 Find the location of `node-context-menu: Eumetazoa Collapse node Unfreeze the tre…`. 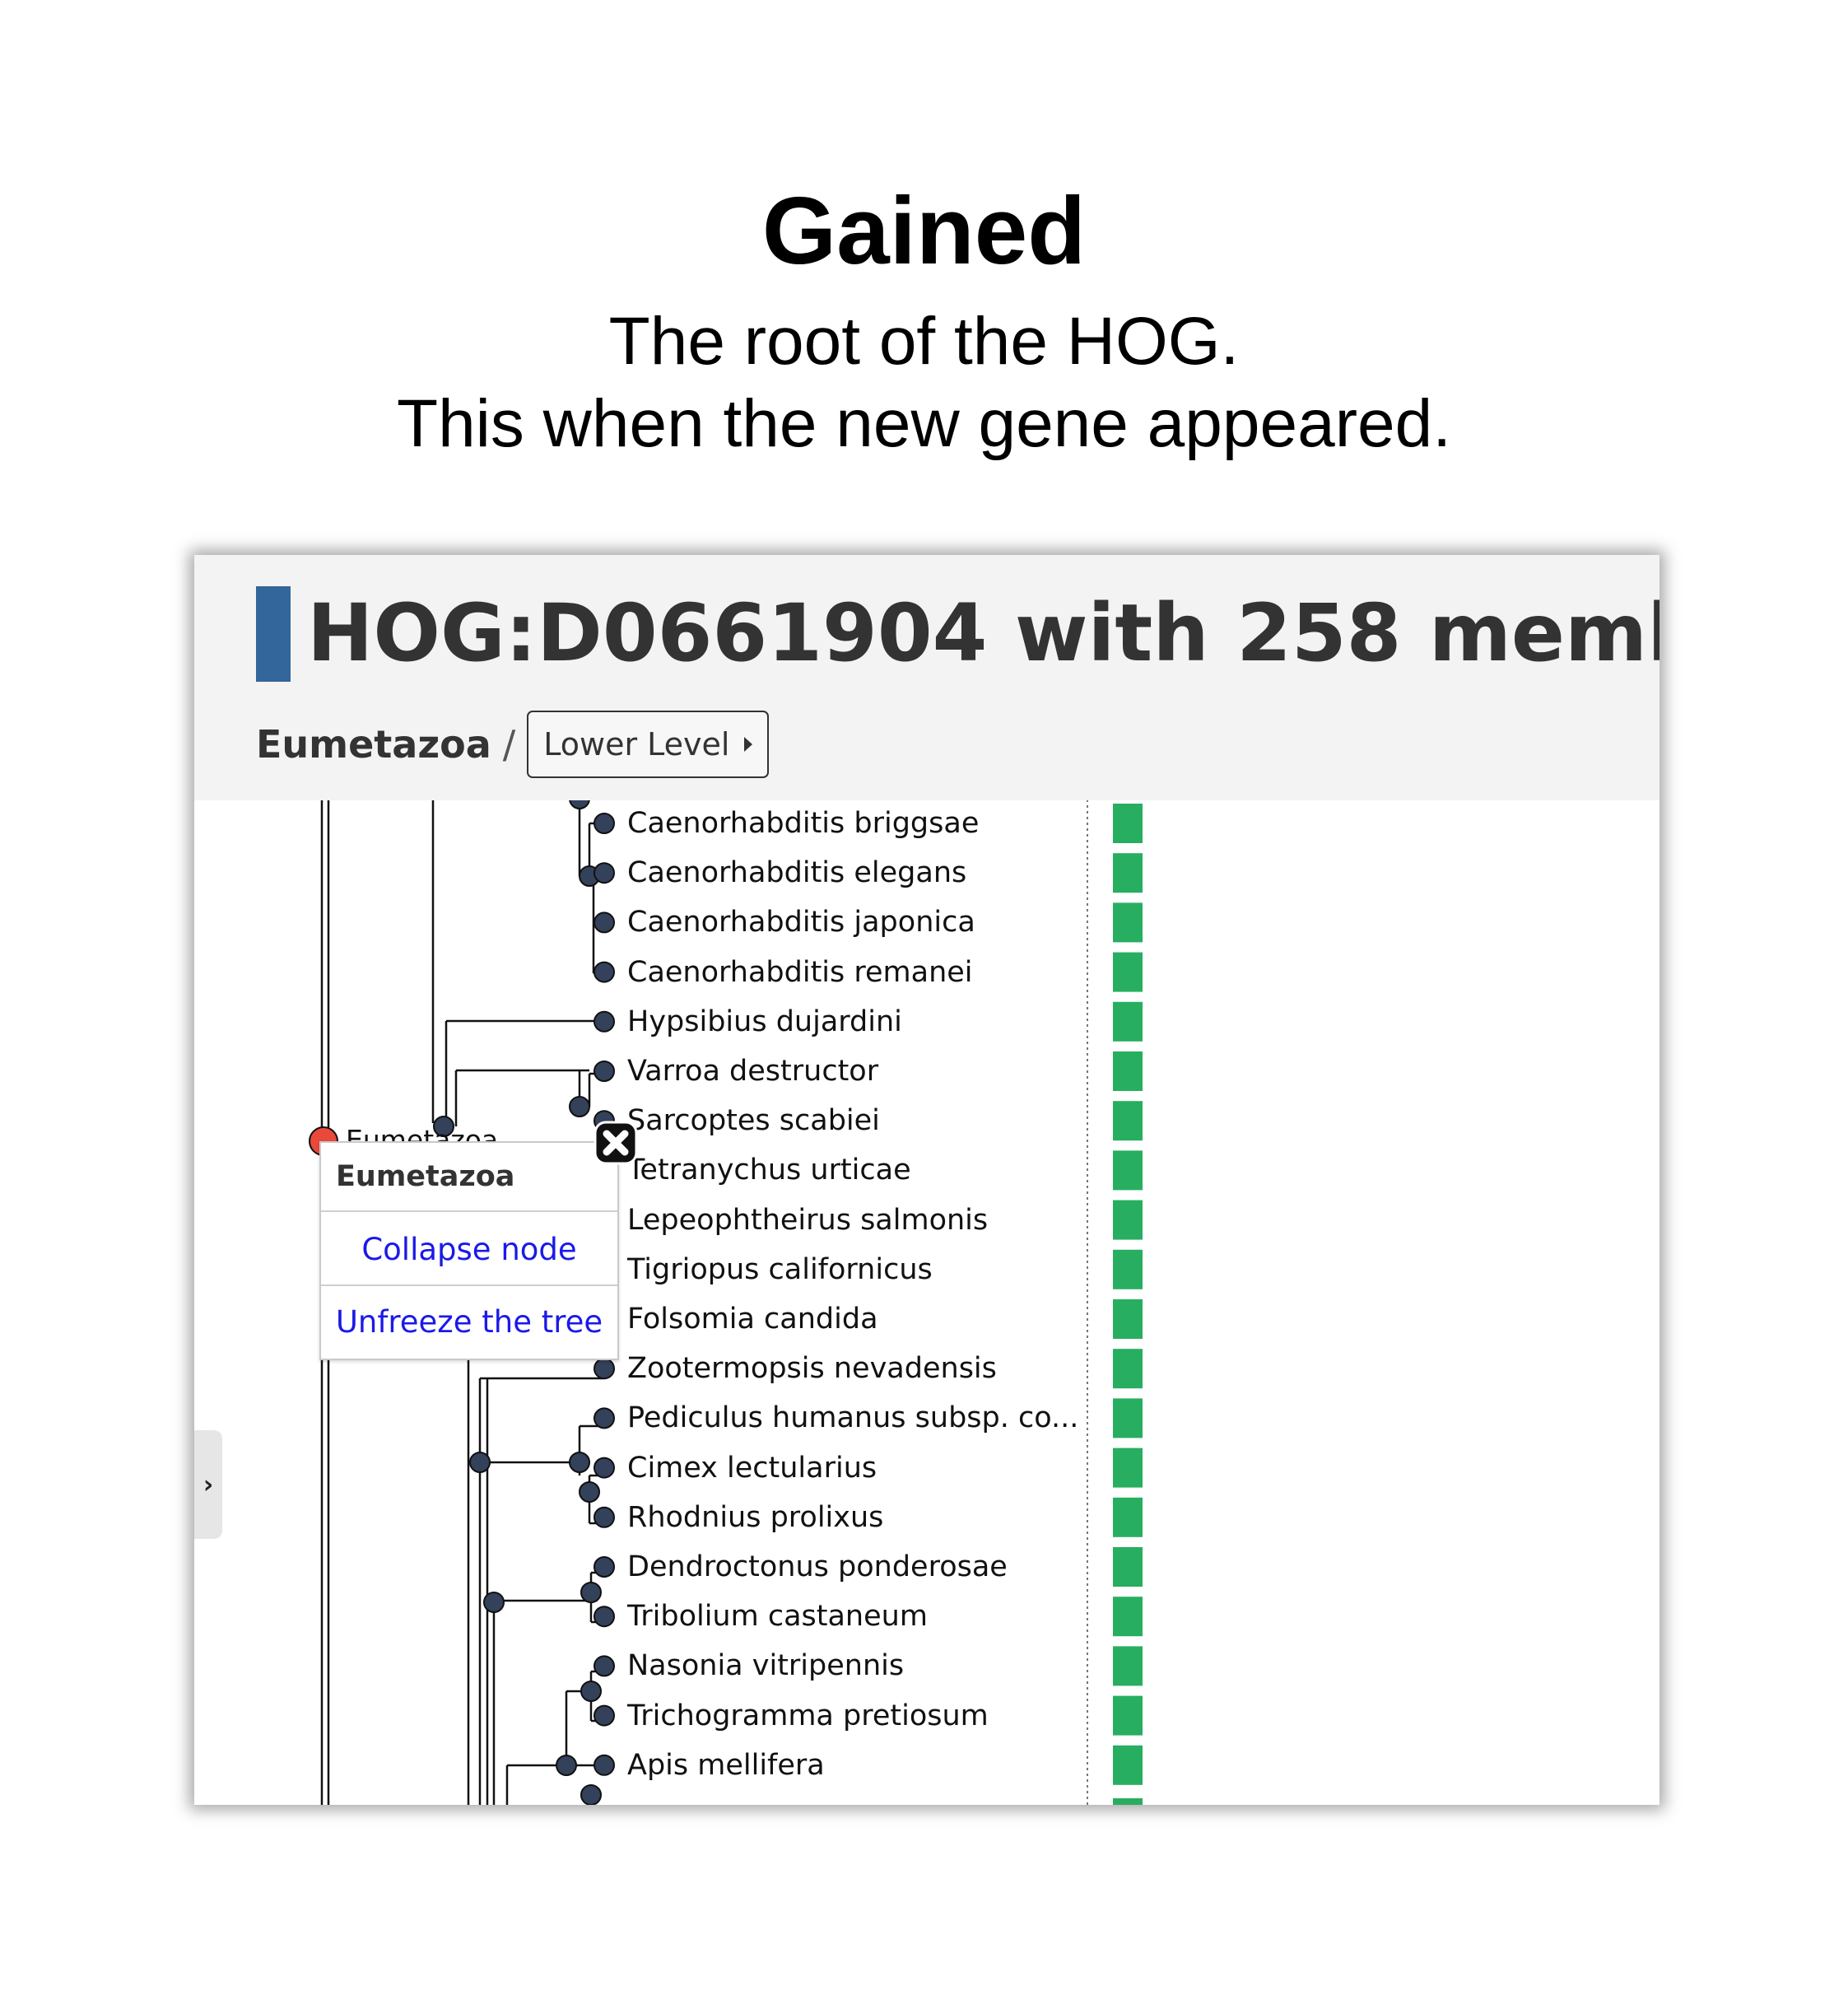

node-context-menu: Eumetazoa Collapse node Unfreeze the tre… is located at coordinates (469, 1250).